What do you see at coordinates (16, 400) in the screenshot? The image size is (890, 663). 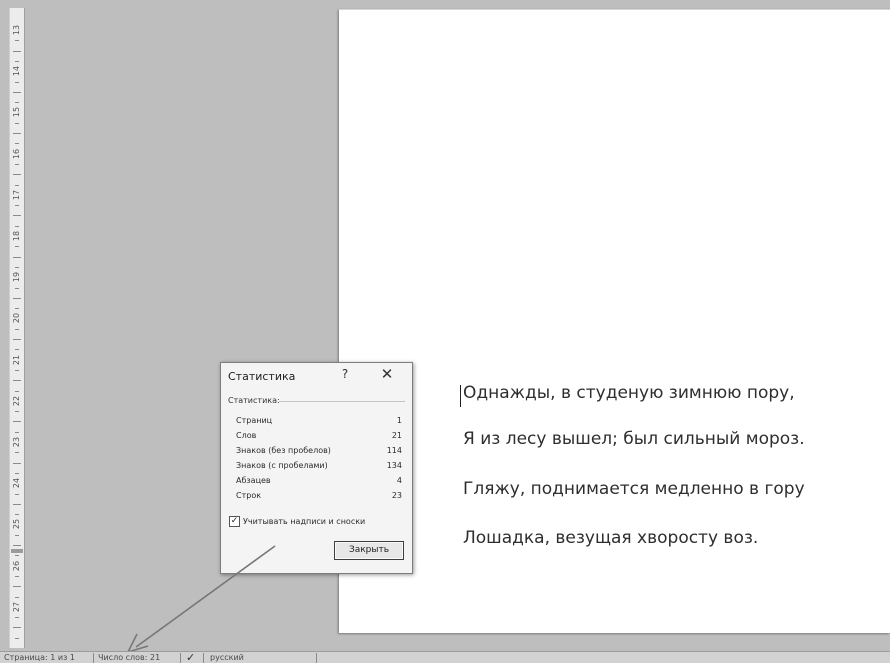 I see `ruler-number: 22` at bounding box center [16, 400].